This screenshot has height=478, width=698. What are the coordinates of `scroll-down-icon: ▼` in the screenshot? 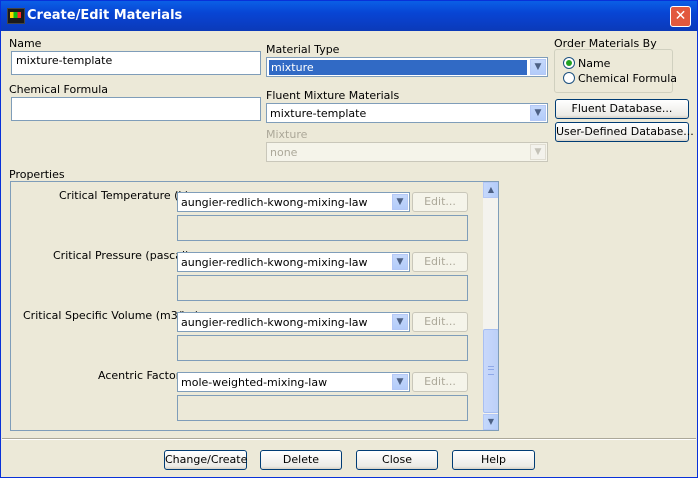 It's located at (490, 422).